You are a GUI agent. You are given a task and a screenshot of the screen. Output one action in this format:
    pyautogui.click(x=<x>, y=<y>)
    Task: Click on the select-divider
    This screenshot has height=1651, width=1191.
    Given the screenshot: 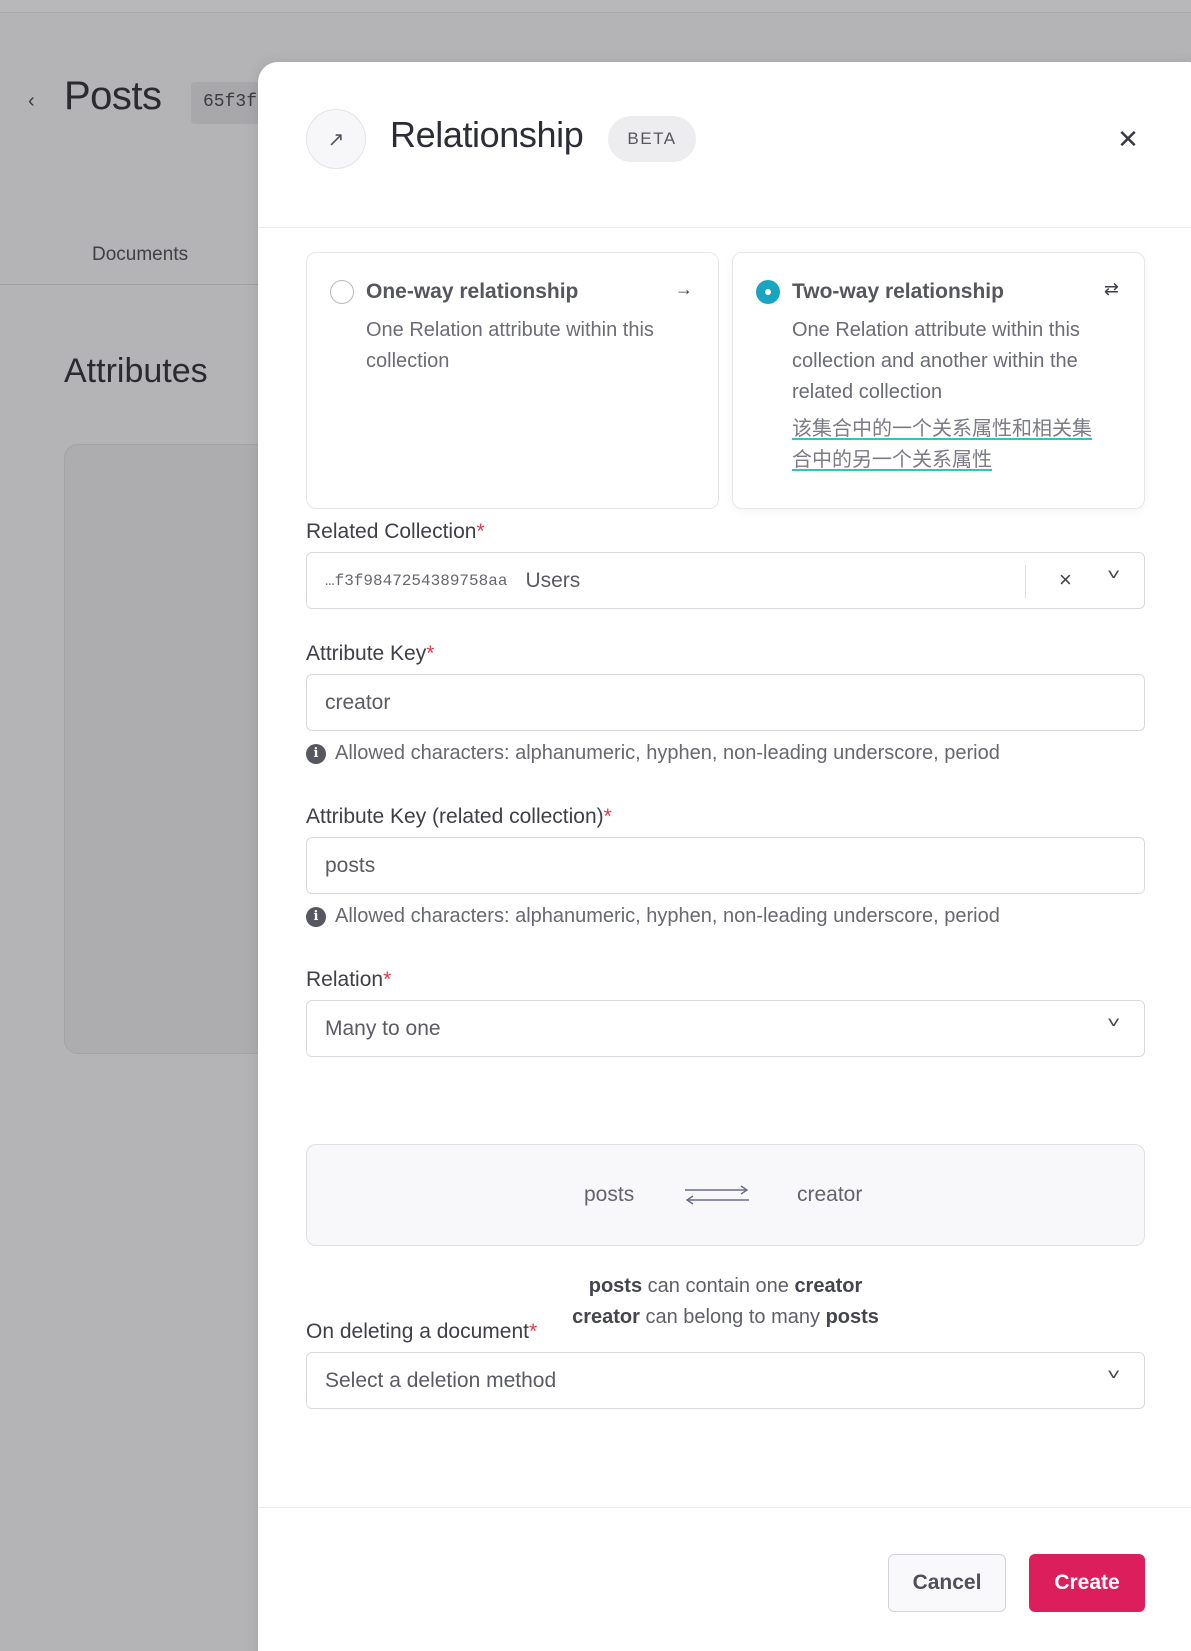 What is the action you would take?
    pyautogui.click(x=1025, y=581)
    